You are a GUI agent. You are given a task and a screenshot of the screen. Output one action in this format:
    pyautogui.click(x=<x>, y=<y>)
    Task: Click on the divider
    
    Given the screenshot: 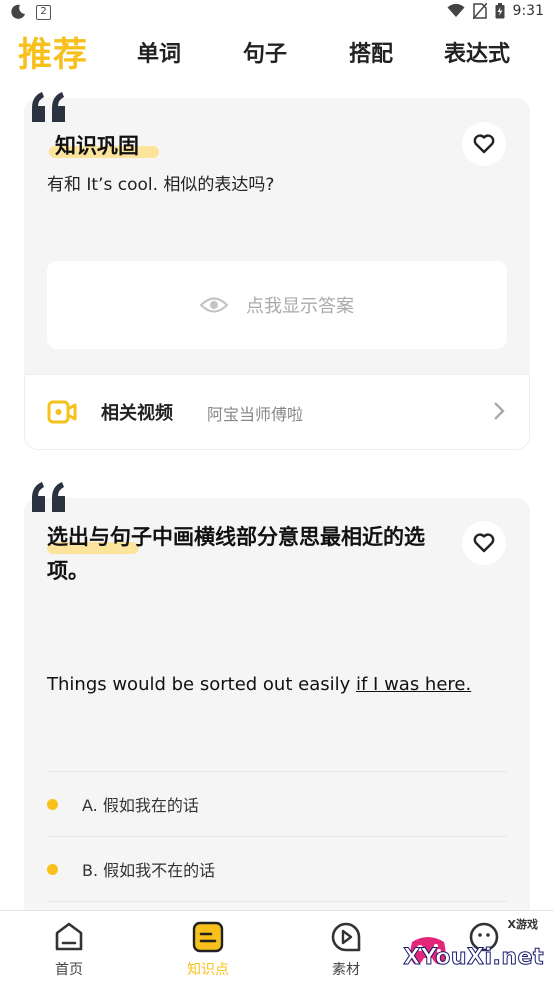 What is the action you would take?
    pyautogui.click(x=277, y=901)
    